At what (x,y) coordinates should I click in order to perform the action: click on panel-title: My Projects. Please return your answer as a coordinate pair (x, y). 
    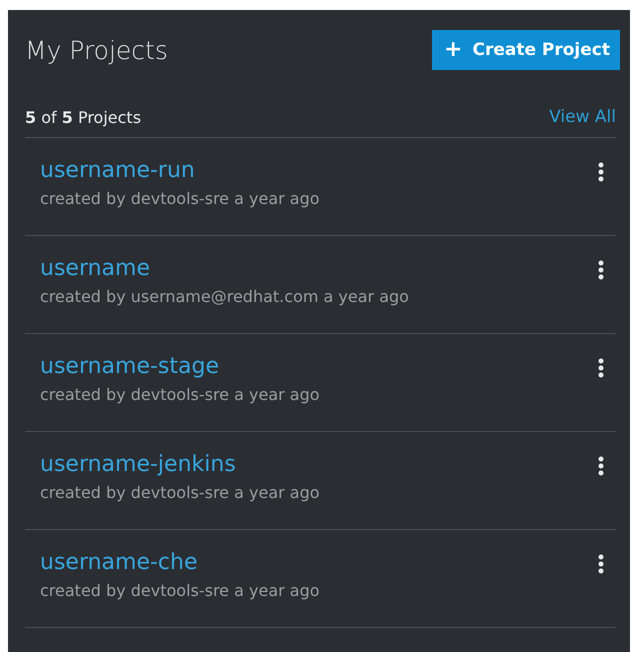
    Looking at the image, I should click on (96, 50).